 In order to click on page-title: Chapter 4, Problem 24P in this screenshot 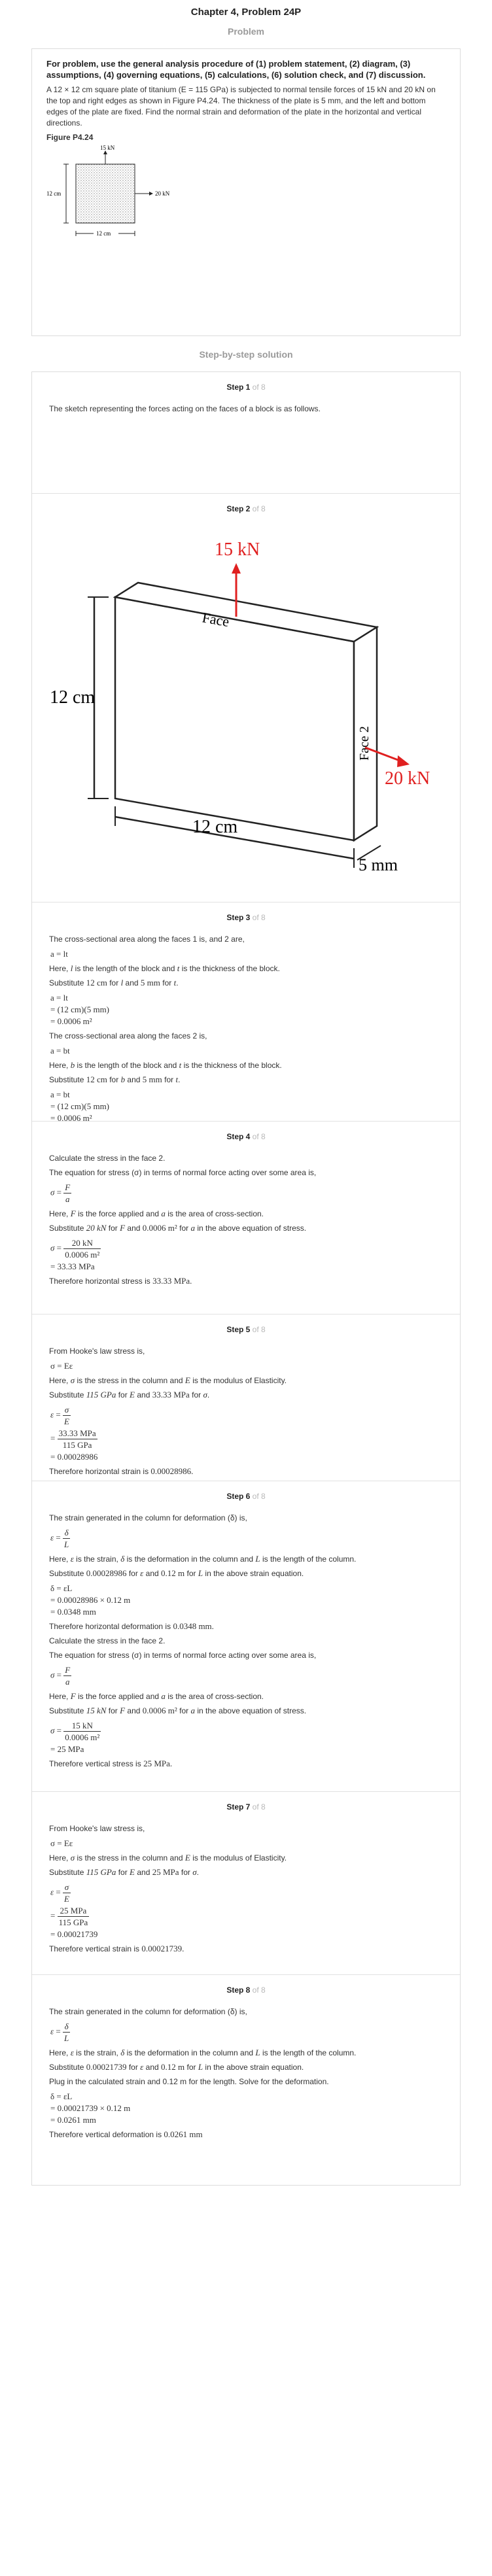, I will do `click(246, 13)`.